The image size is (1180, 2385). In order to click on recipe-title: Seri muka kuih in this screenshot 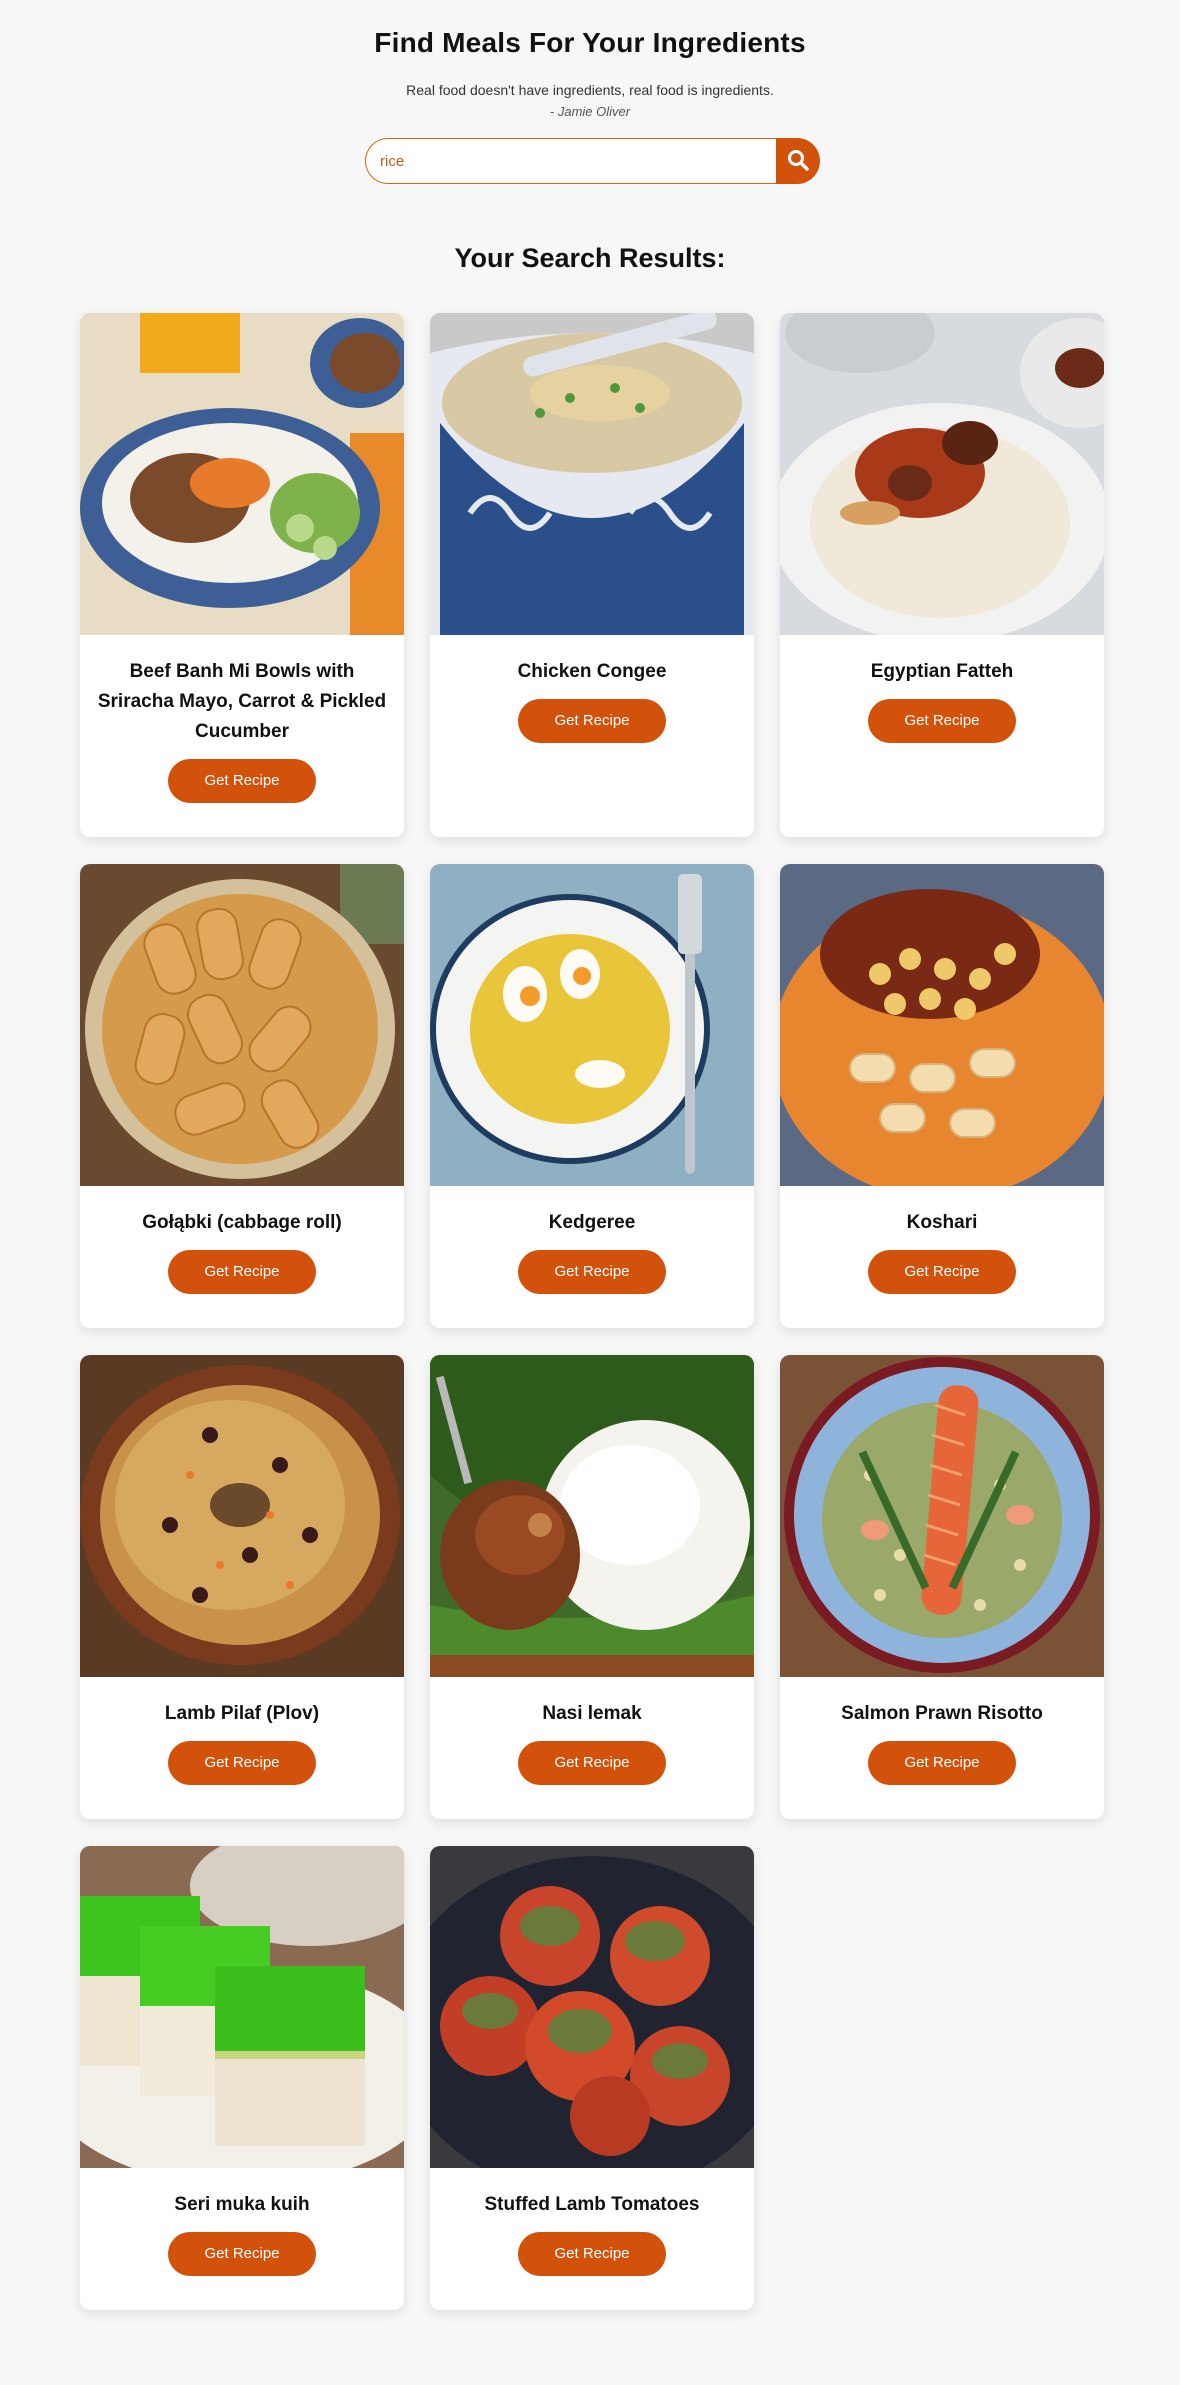, I will do `click(242, 2204)`.